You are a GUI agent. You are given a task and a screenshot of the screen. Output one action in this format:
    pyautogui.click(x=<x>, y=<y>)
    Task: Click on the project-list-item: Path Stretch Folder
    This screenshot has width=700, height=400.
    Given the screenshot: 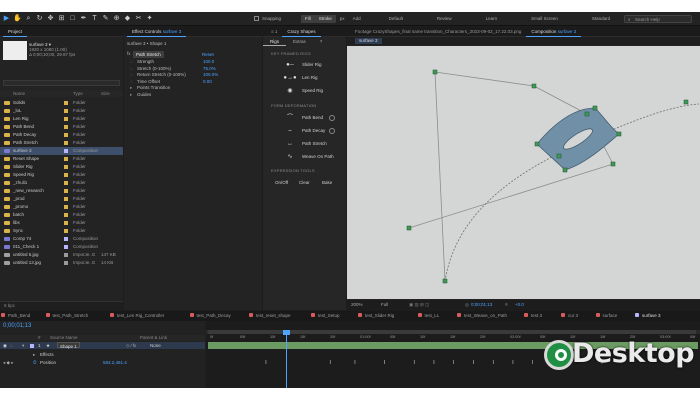 What is the action you would take?
    pyautogui.click(x=61, y=143)
    